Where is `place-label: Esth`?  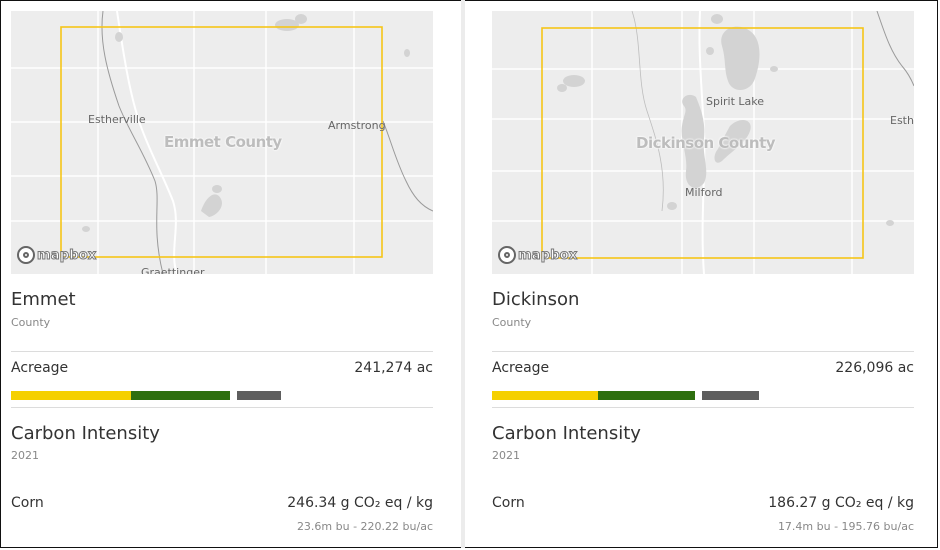 place-label: Esth is located at coordinates (902, 120).